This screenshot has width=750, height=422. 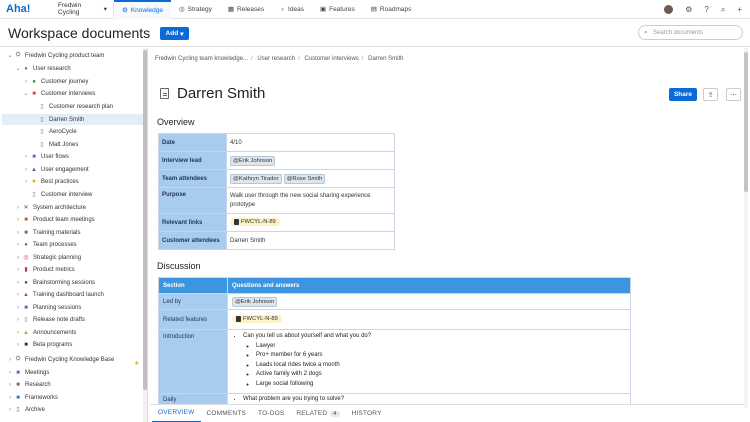 I want to click on sidebar-item: ▯AeroCycle, so click(x=71, y=131).